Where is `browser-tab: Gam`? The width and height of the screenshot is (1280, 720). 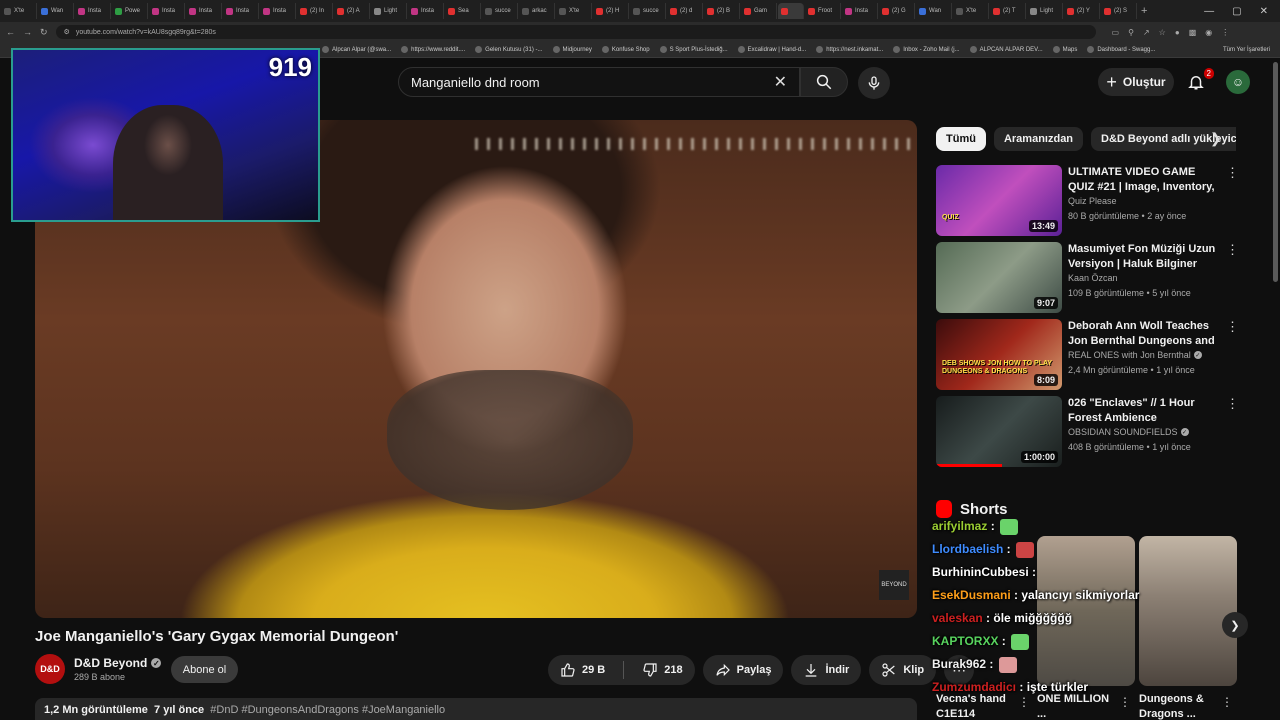
browser-tab: Gam is located at coordinates (759, 11).